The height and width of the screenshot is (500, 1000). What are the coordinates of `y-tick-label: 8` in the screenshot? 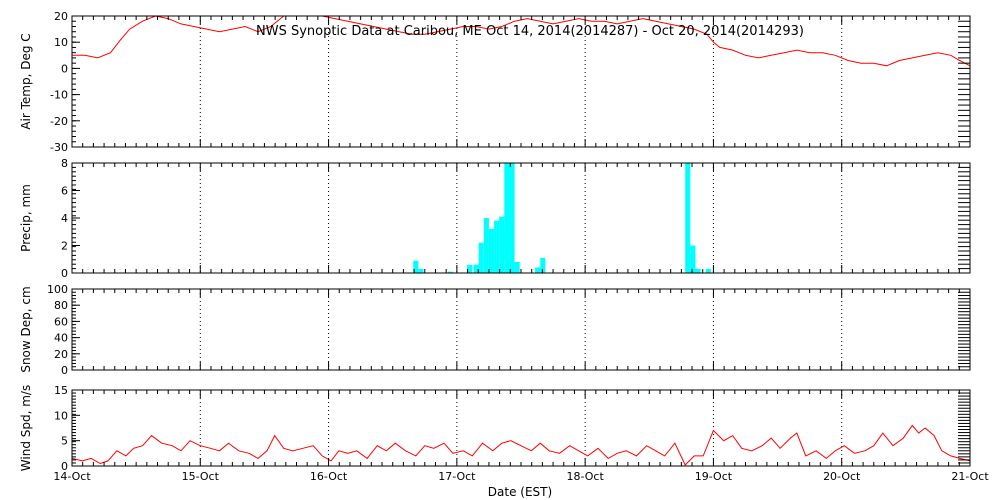 It's located at (64, 163).